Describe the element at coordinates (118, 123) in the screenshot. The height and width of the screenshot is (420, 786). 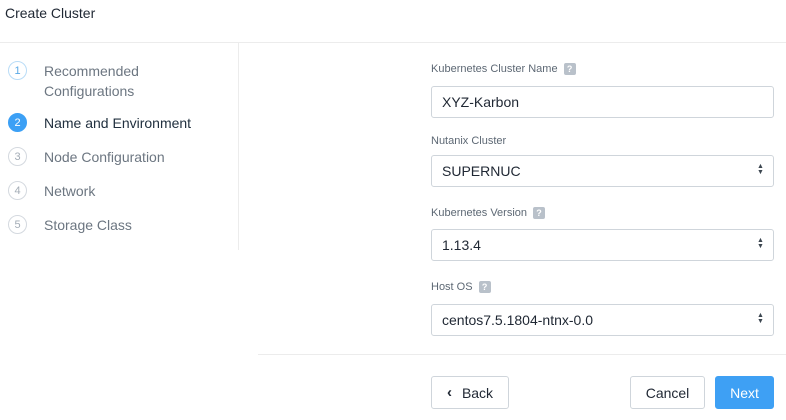
I see `step-label: Name and Environment` at that location.